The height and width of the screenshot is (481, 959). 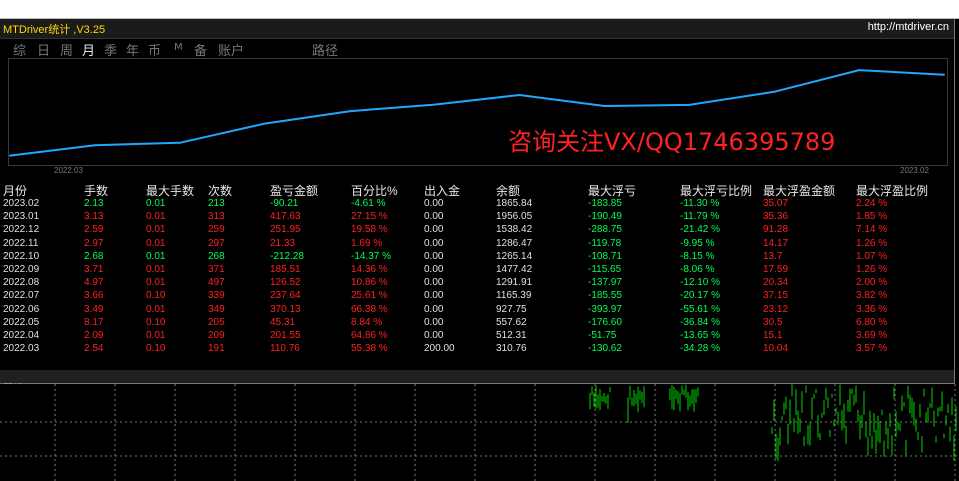 I want to click on website-link: http://mtdriver.cn, so click(x=908, y=27).